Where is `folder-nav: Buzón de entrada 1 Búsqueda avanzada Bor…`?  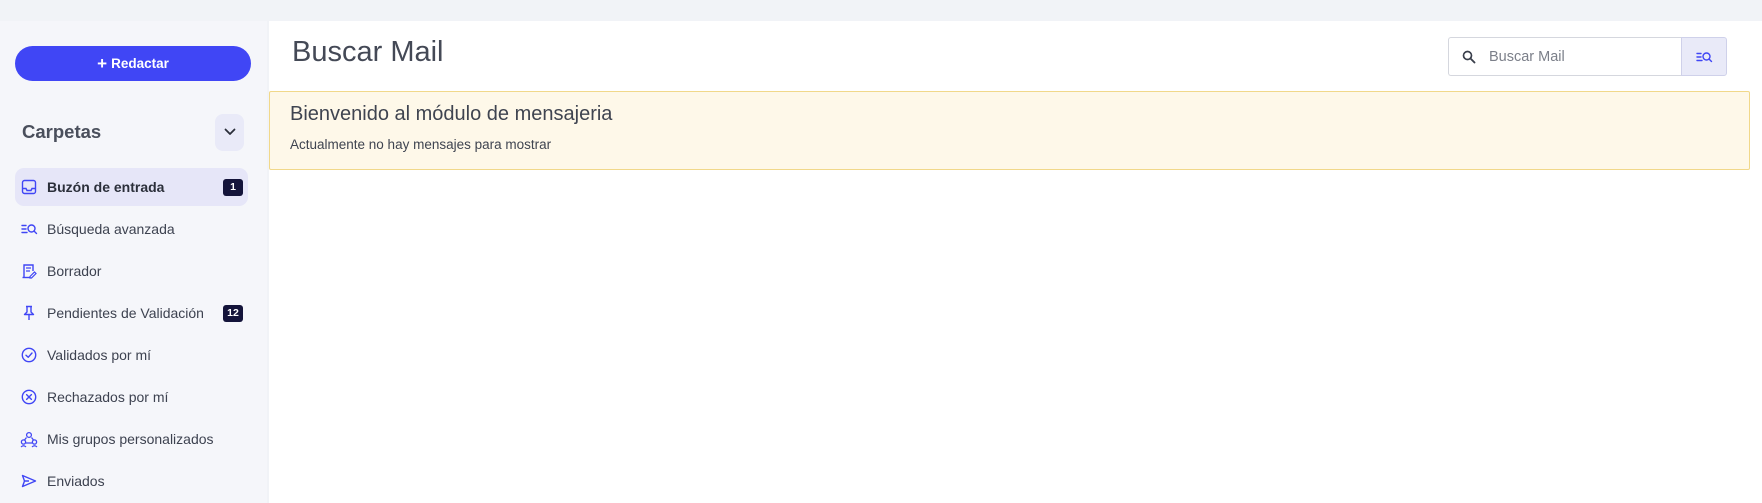
folder-nav: Buzón de entrada 1 Búsqueda avanzada Bor… is located at coordinates (131, 335).